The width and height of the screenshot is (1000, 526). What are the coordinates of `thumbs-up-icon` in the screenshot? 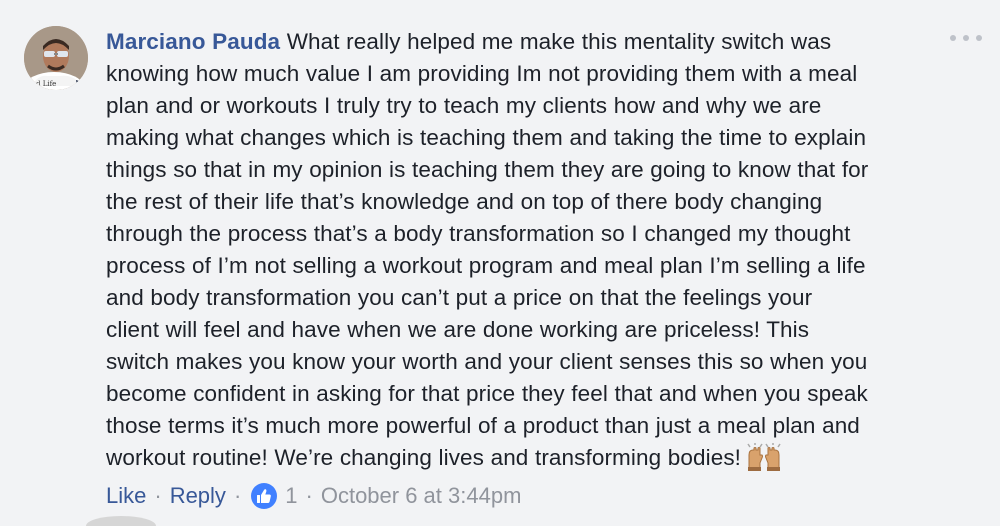 It's located at (264, 496).